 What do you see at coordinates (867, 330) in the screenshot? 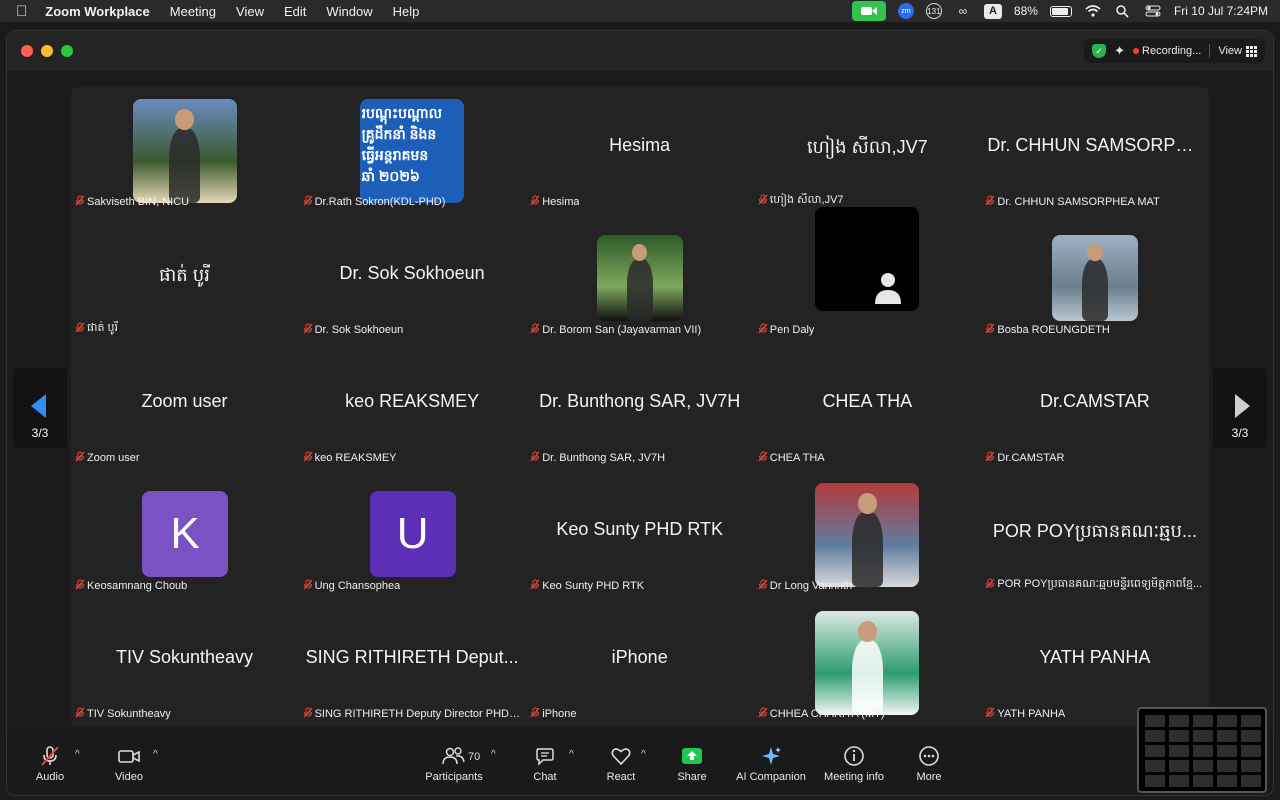
I see `participant-name-label: Pen Daly` at bounding box center [867, 330].